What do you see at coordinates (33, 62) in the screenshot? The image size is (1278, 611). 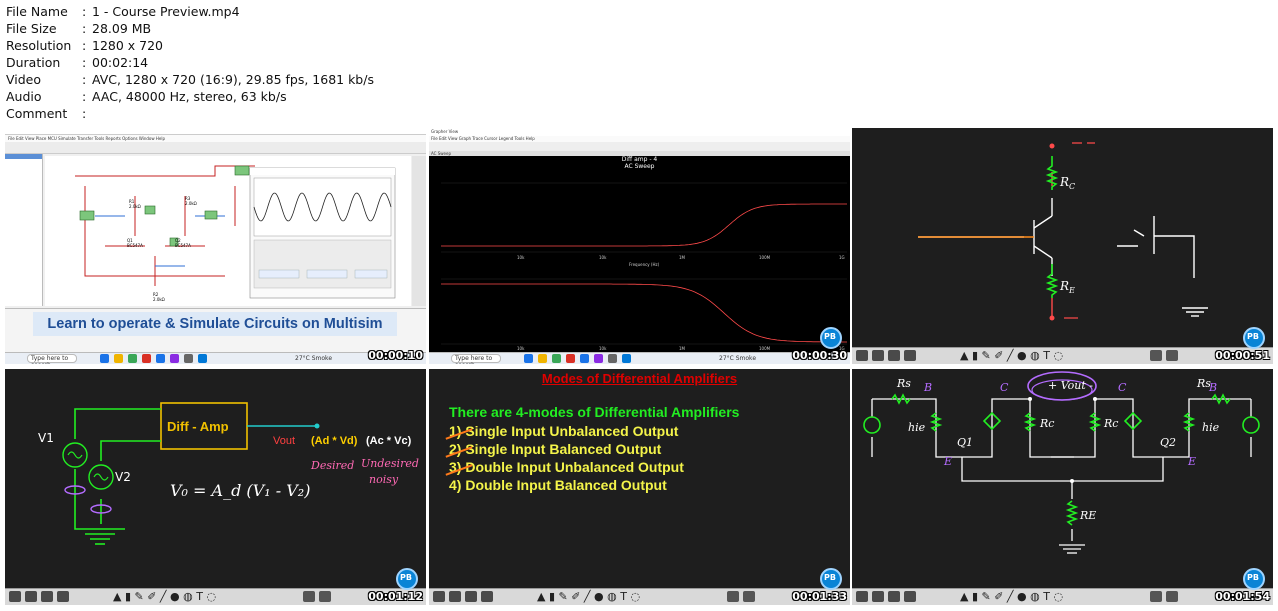 I see `file-info-key: Duration` at bounding box center [33, 62].